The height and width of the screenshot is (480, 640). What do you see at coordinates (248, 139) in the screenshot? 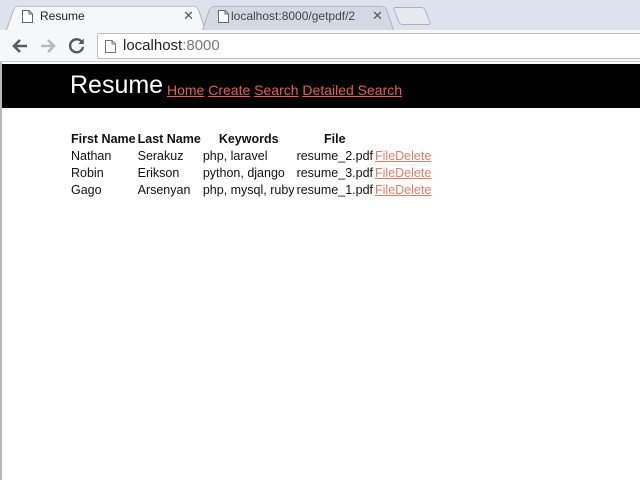
I see `column-header-keywords: Keywords` at bounding box center [248, 139].